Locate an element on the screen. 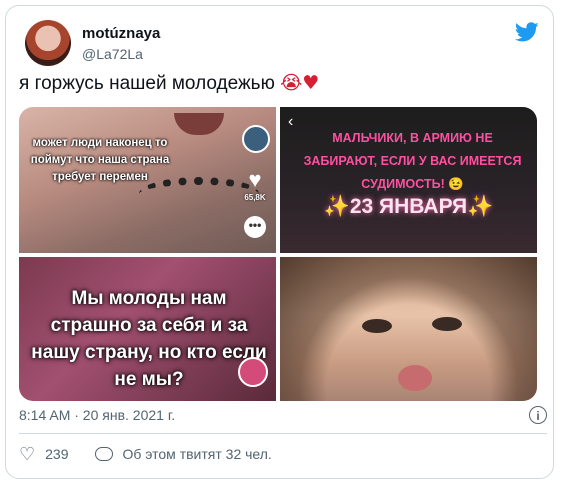 The image size is (561, 486). photo-lips is located at coordinates (415, 378).